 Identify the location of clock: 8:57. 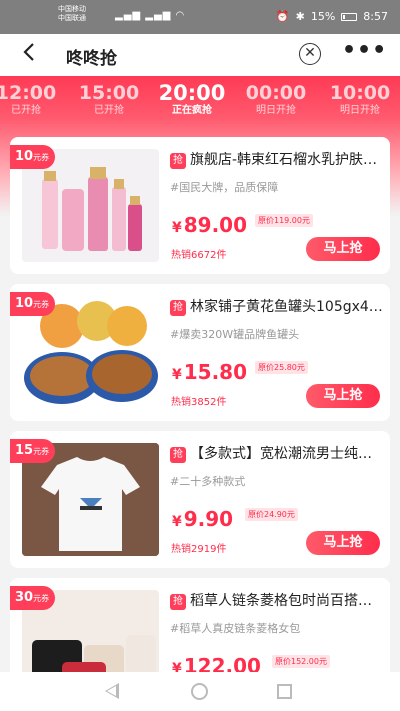
(375, 16).